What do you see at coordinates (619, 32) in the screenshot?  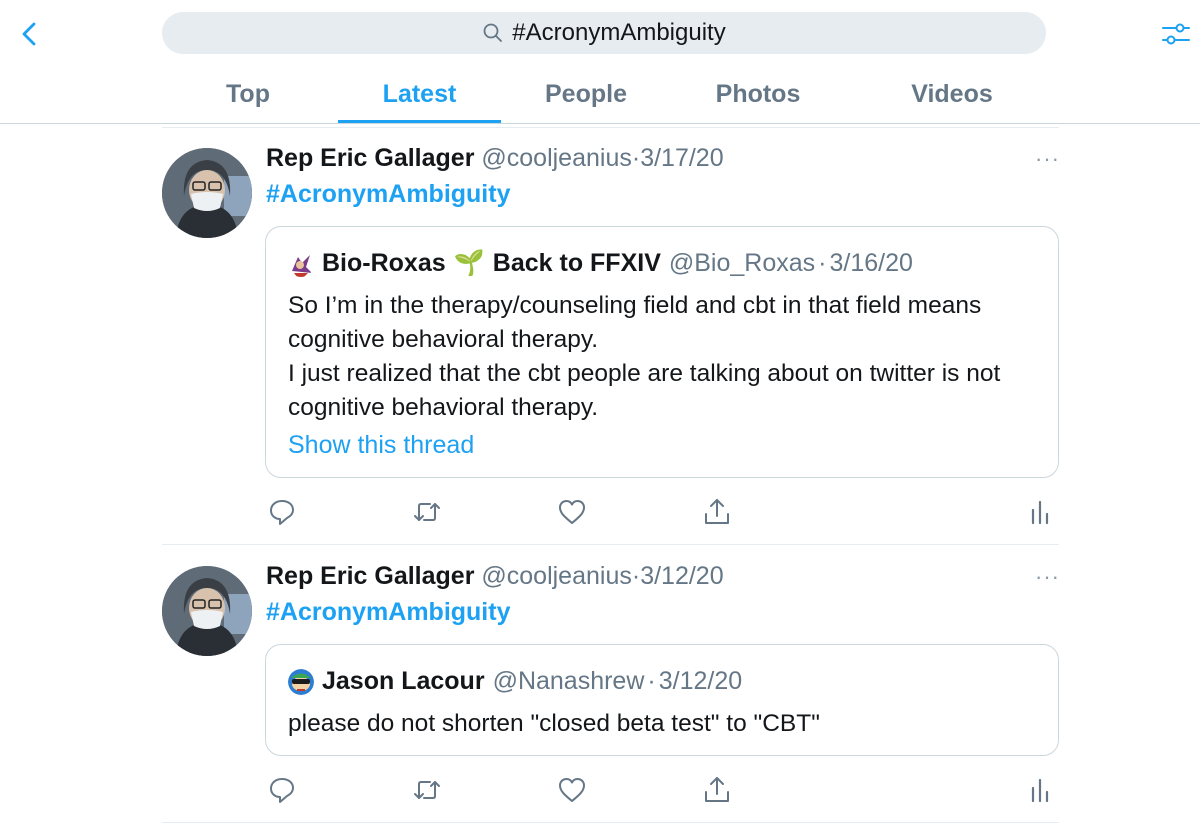 I see `search-query: #AcronymAmbiguity` at bounding box center [619, 32].